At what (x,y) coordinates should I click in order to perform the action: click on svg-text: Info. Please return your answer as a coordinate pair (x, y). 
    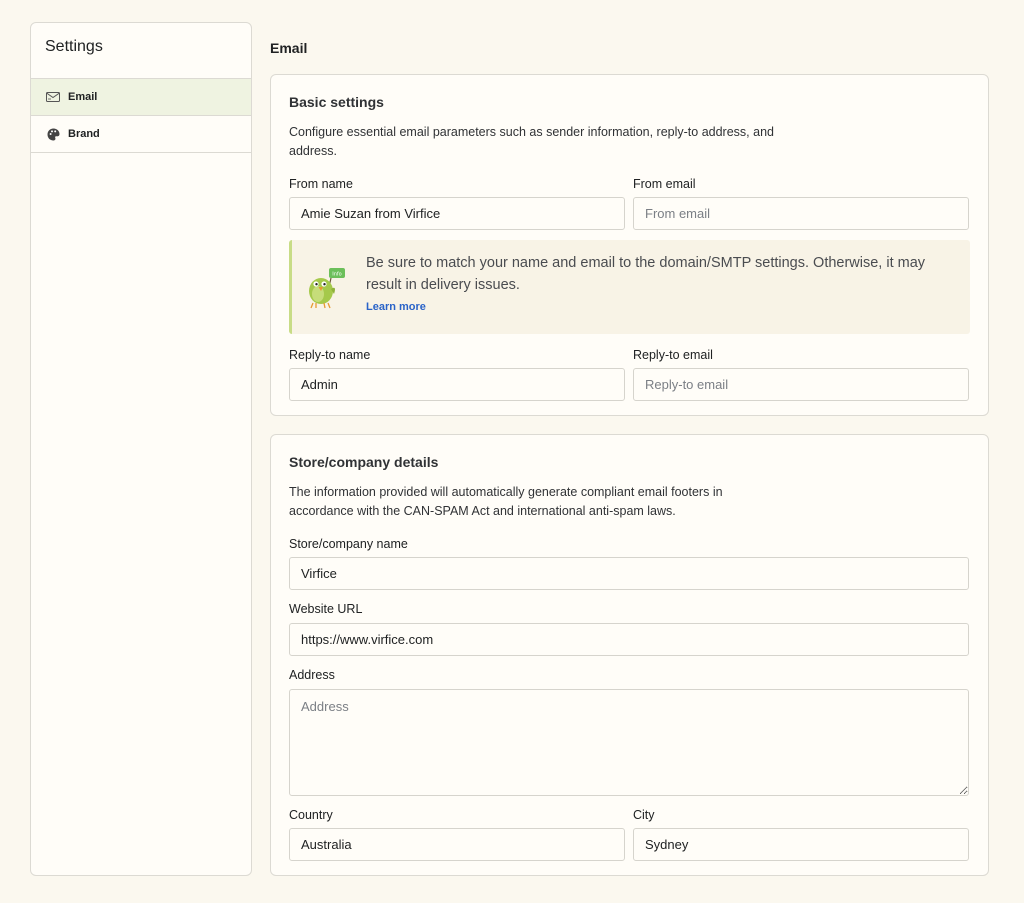
    Looking at the image, I should click on (336, 275).